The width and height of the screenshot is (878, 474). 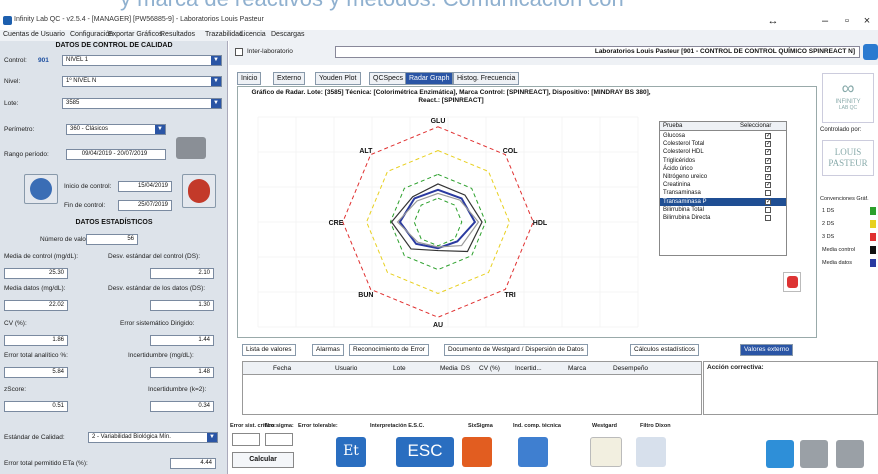 What do you see at coordinates (651, 452) in the screenshot?
I see `filter-icon` at bounding box center [651, 452].